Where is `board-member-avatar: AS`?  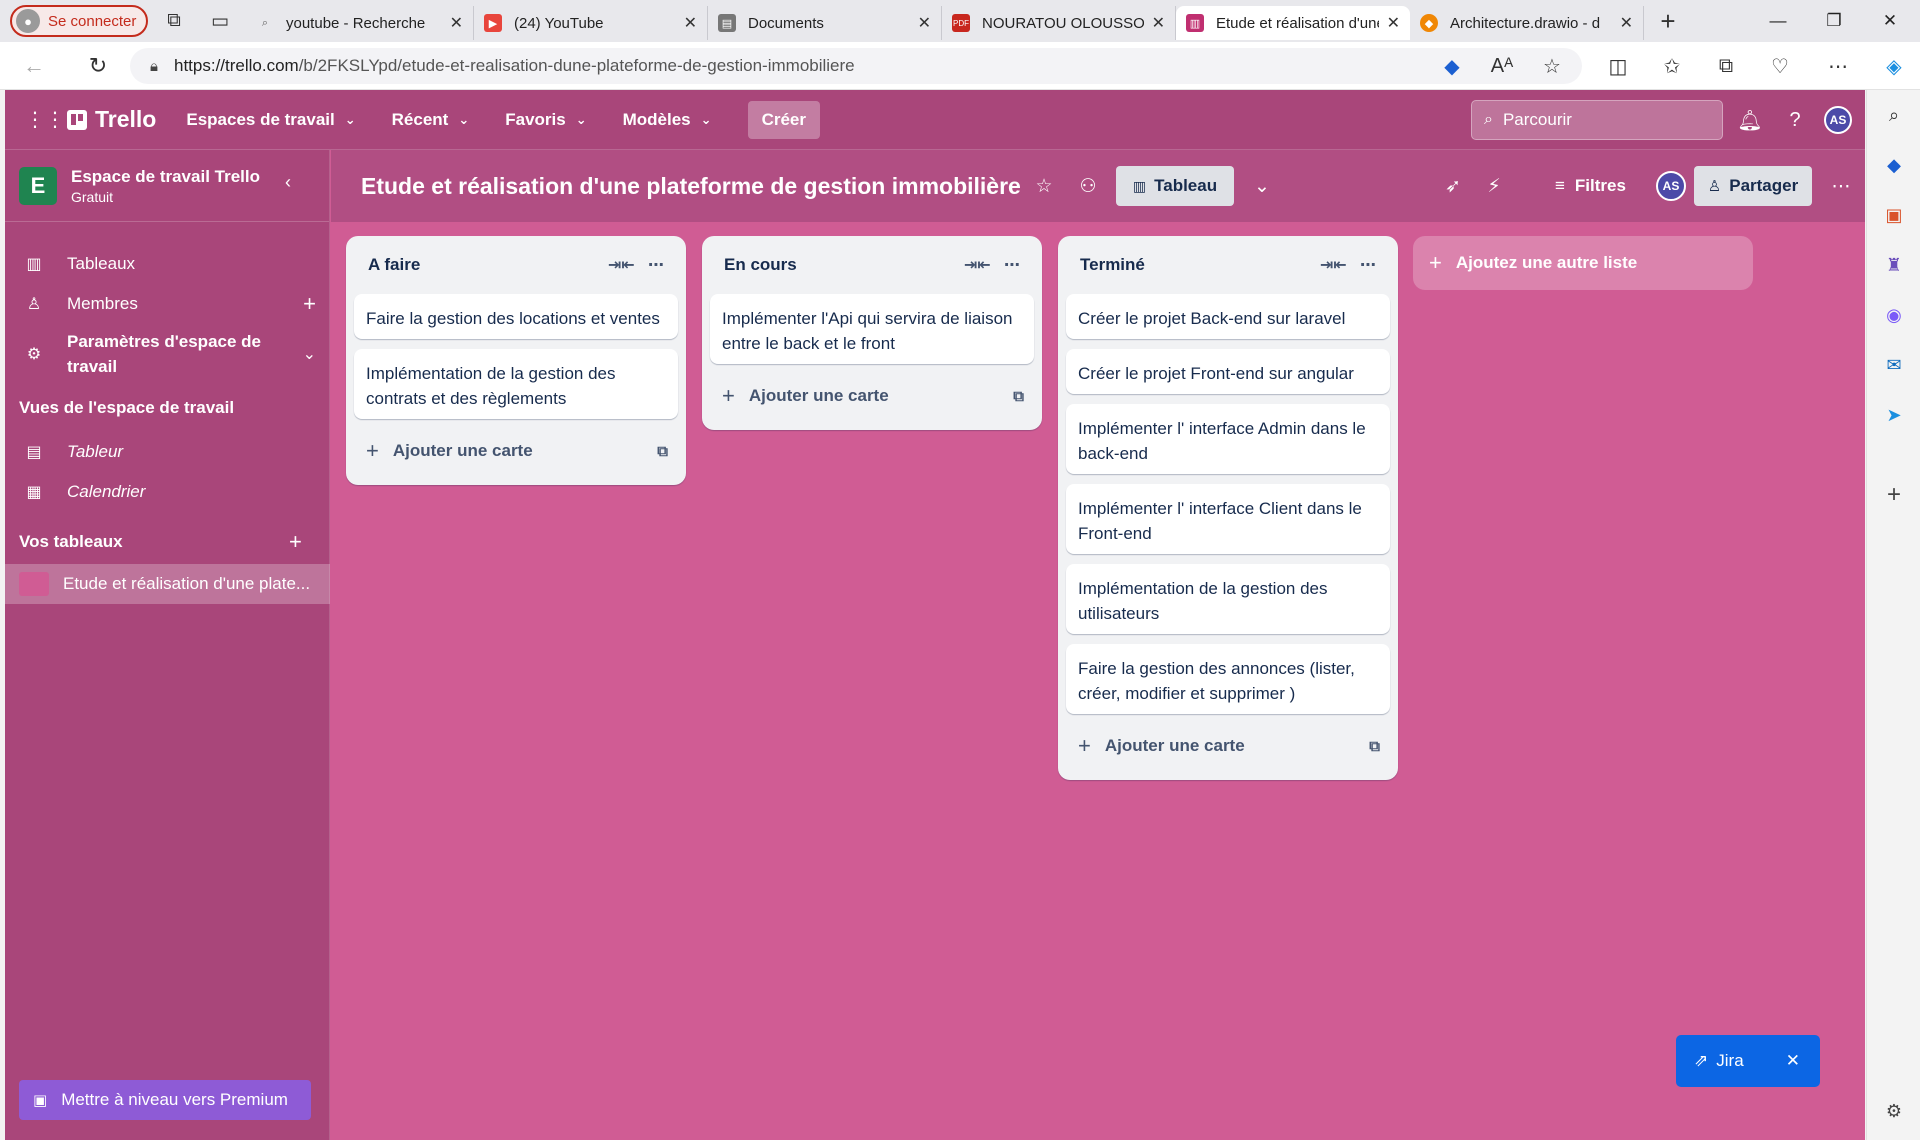
board-member-avatar: AS is located at coordinates (1671, 186).